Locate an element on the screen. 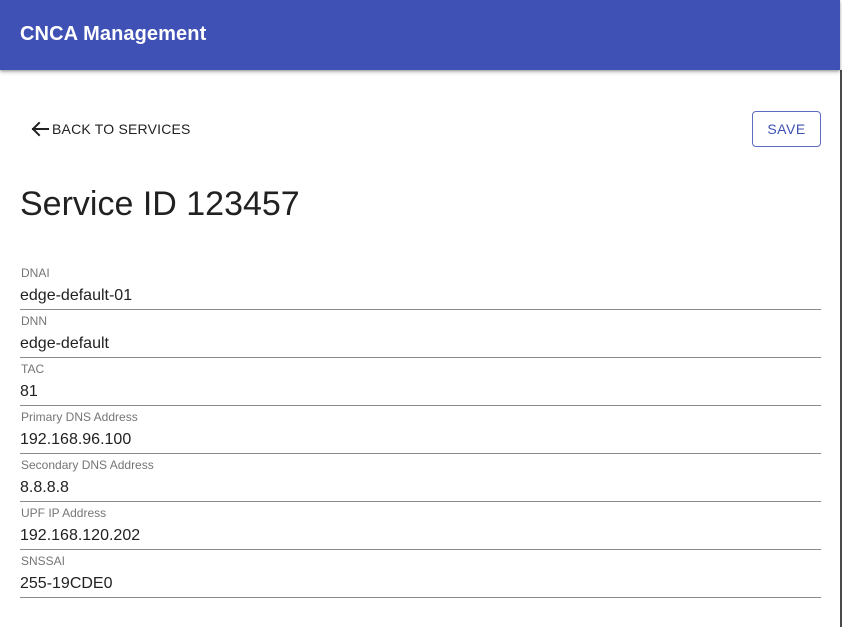 This screenshot has height=627, width=842. dnai-field: DNAI is located at coordinates (420, 286).